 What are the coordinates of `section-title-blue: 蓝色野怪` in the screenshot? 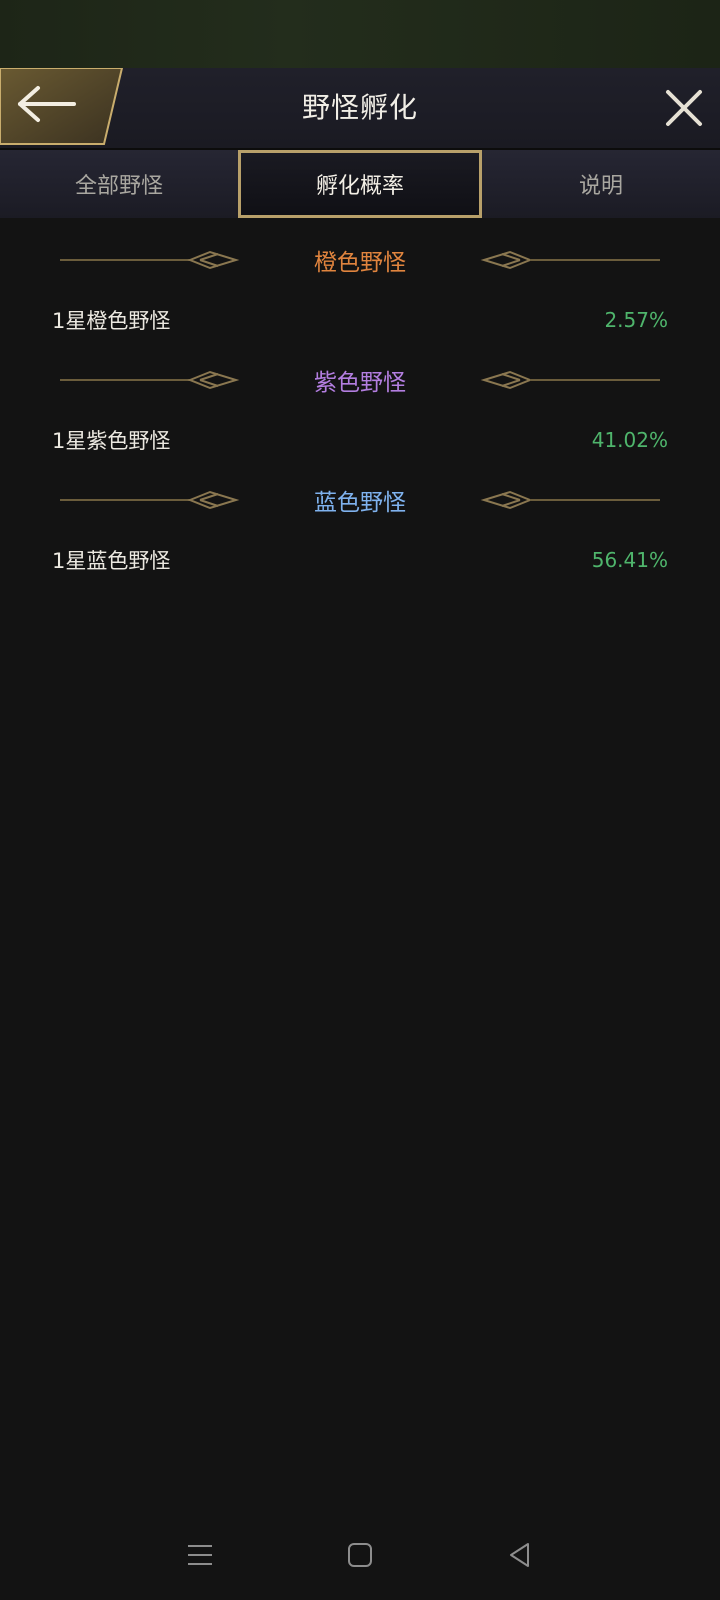 It's located at (360, 503).